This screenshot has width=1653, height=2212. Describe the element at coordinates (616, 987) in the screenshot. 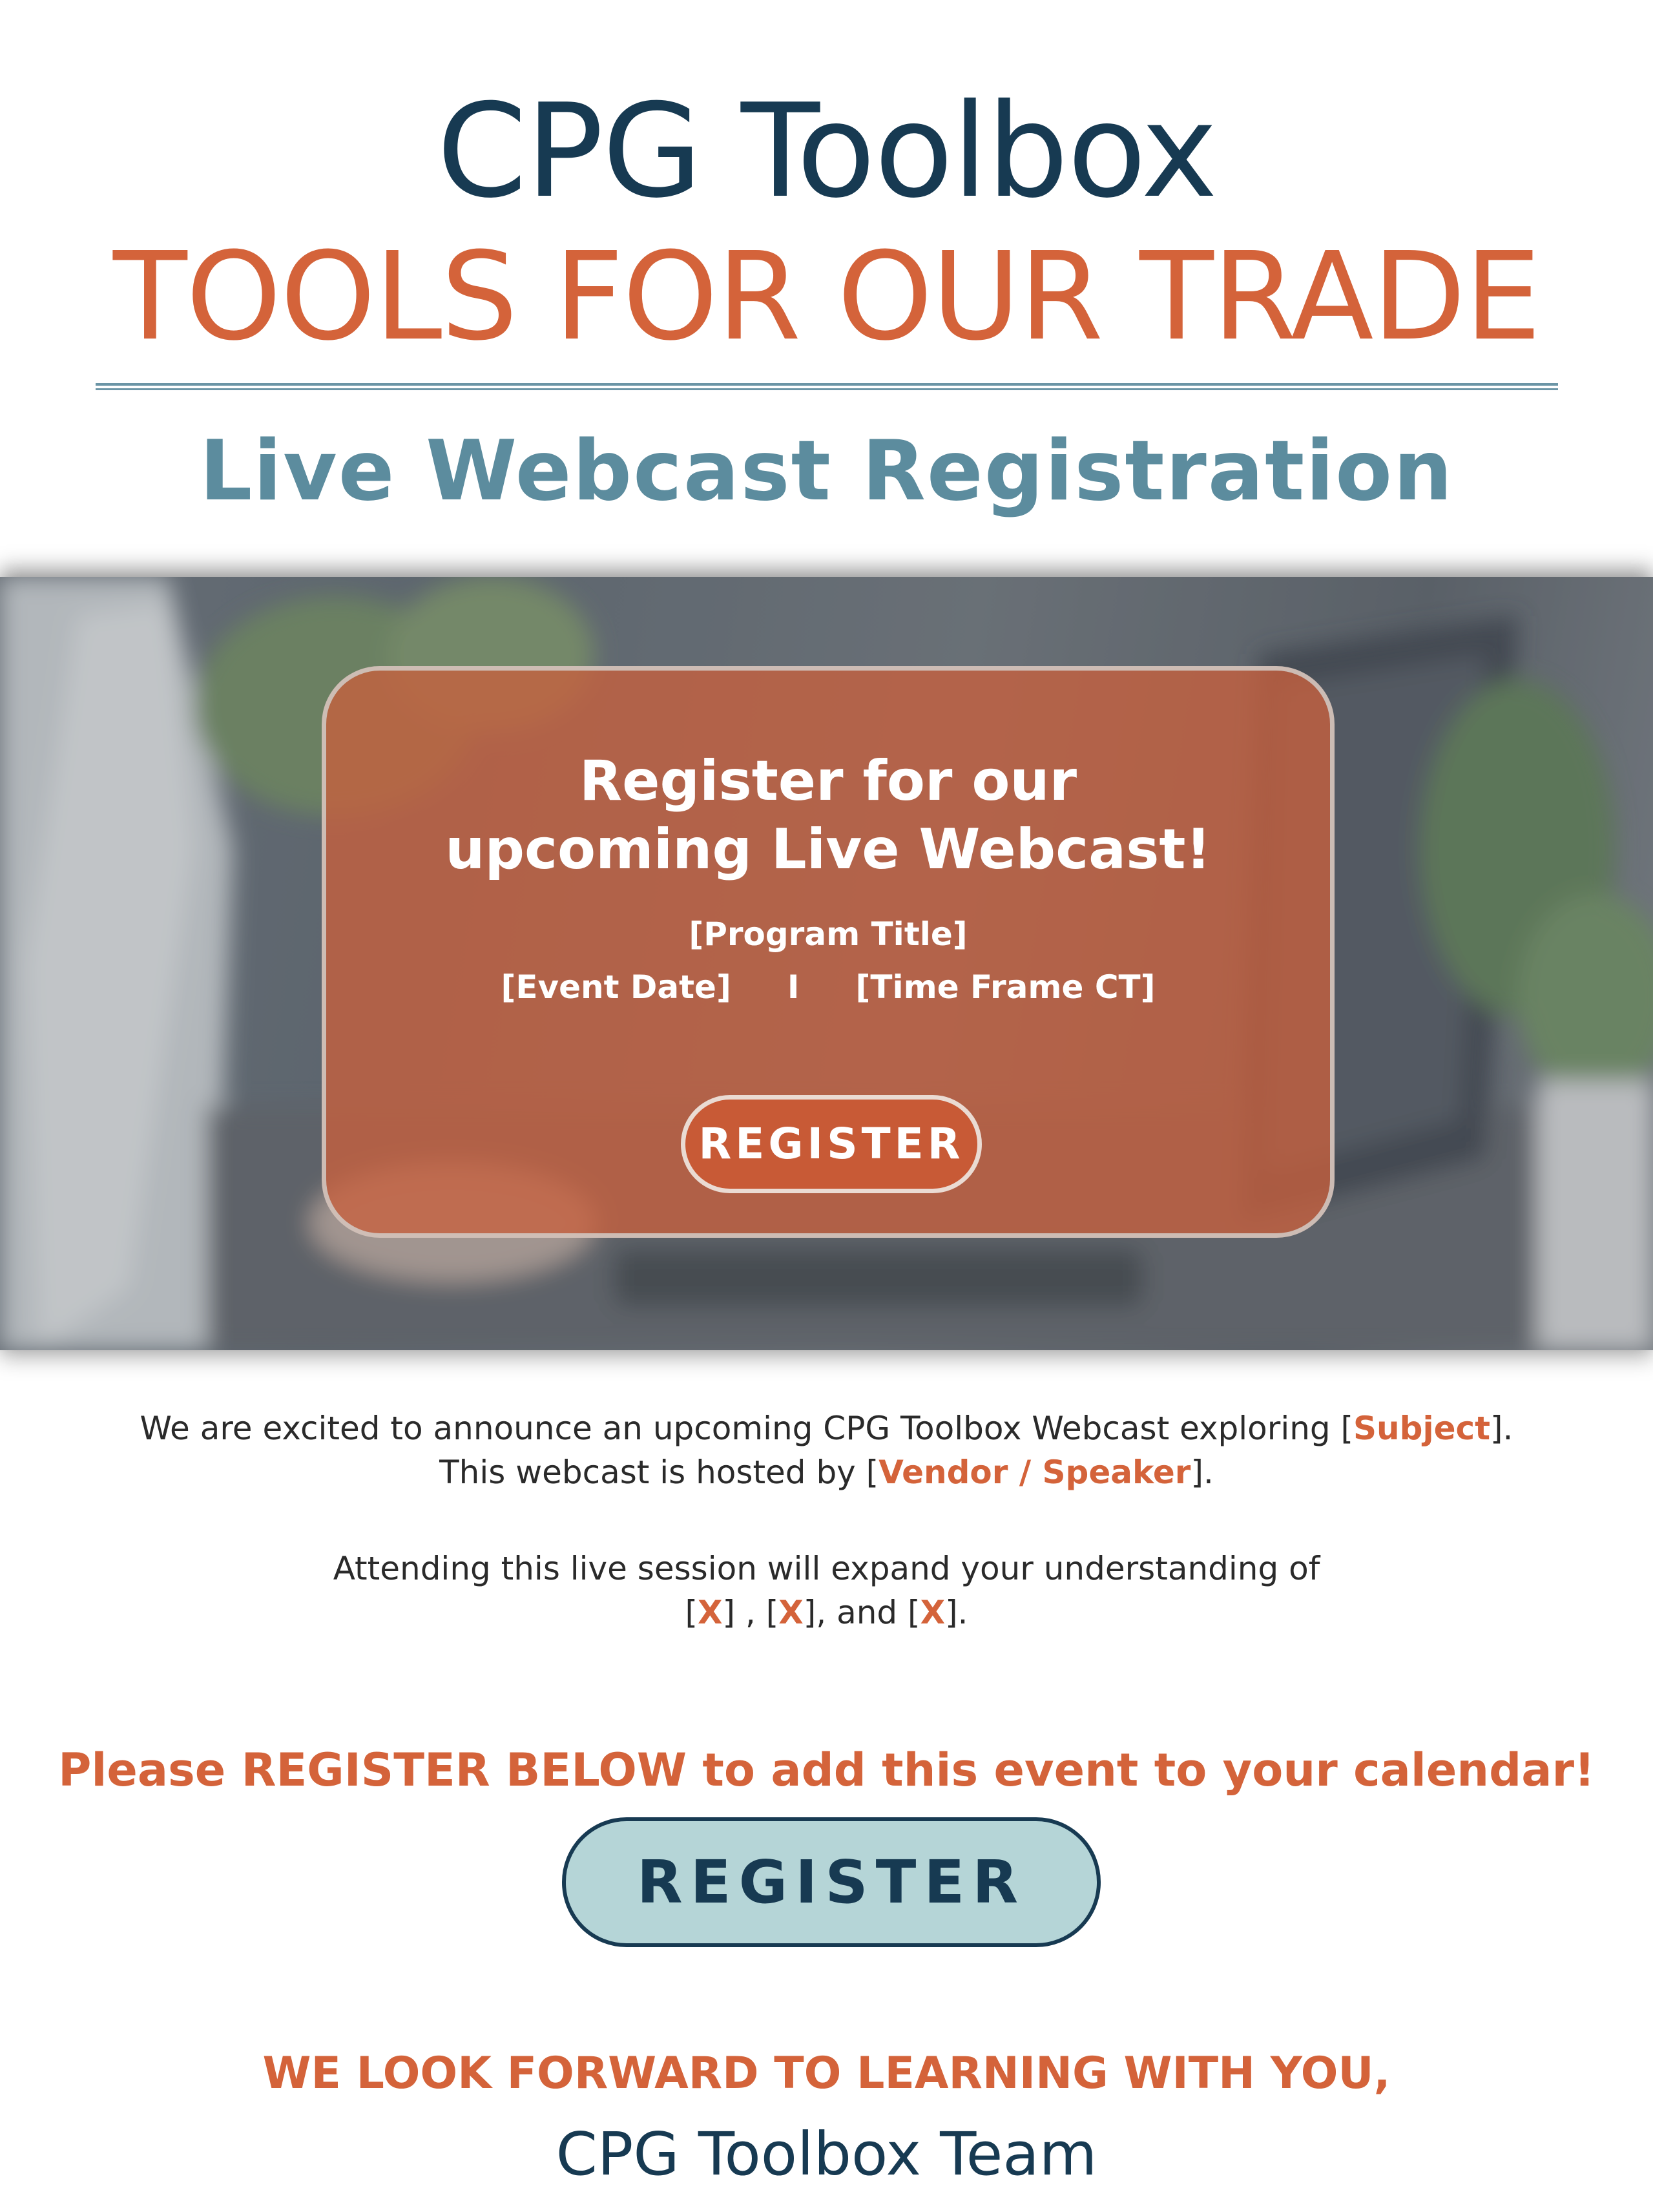

I see `event-date: [Event Date]` at that location.